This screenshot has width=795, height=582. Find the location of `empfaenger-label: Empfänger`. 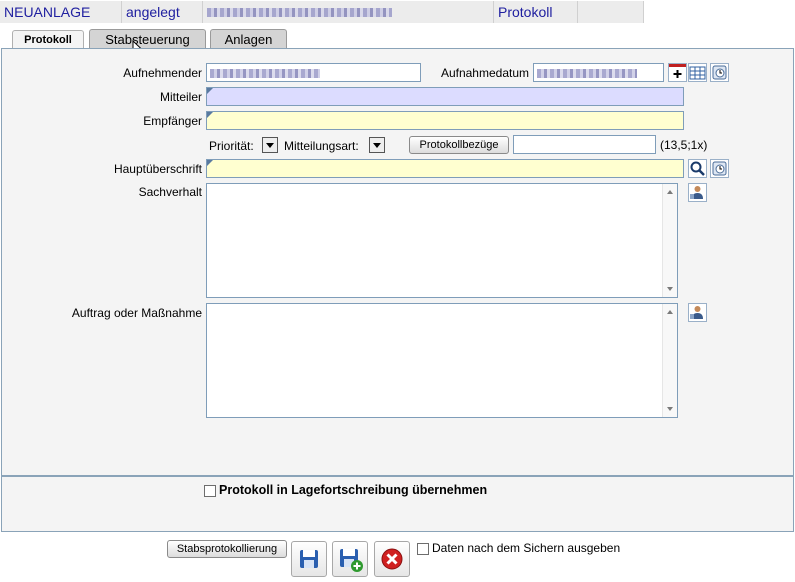

empfaenger-label: Empfänger is located at coordinates (172, 121).